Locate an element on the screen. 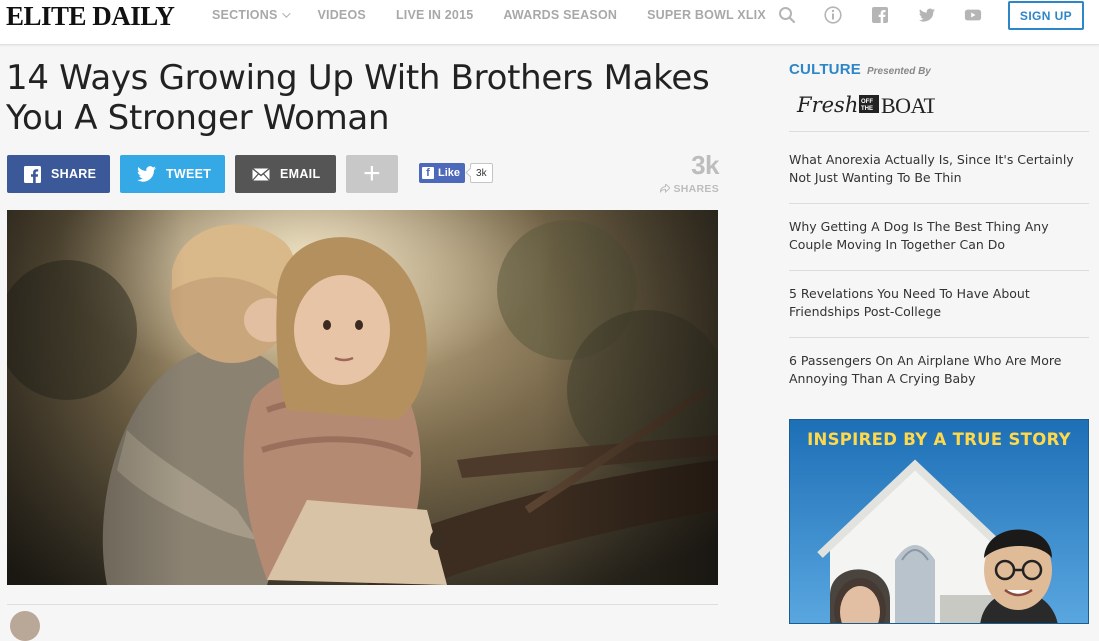  info-icon is located at coordinates (833, 15).